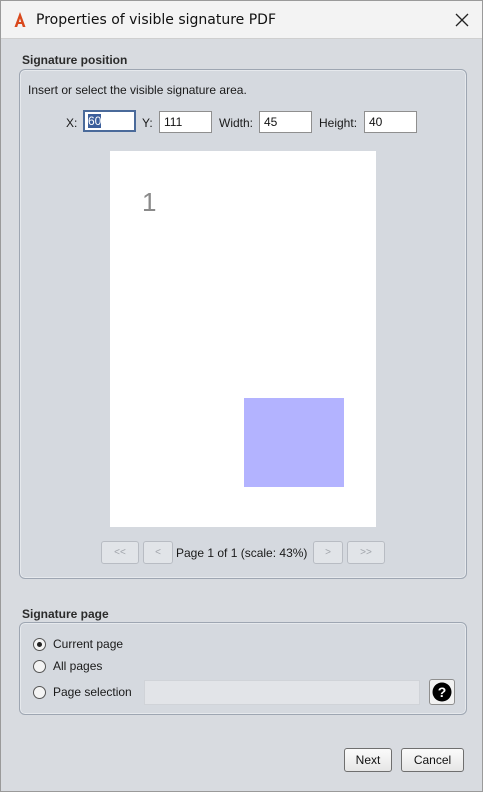 The width and height of the screenshot is (483, 792). I want to click on current-page-label: Current page, so click(88, 644).